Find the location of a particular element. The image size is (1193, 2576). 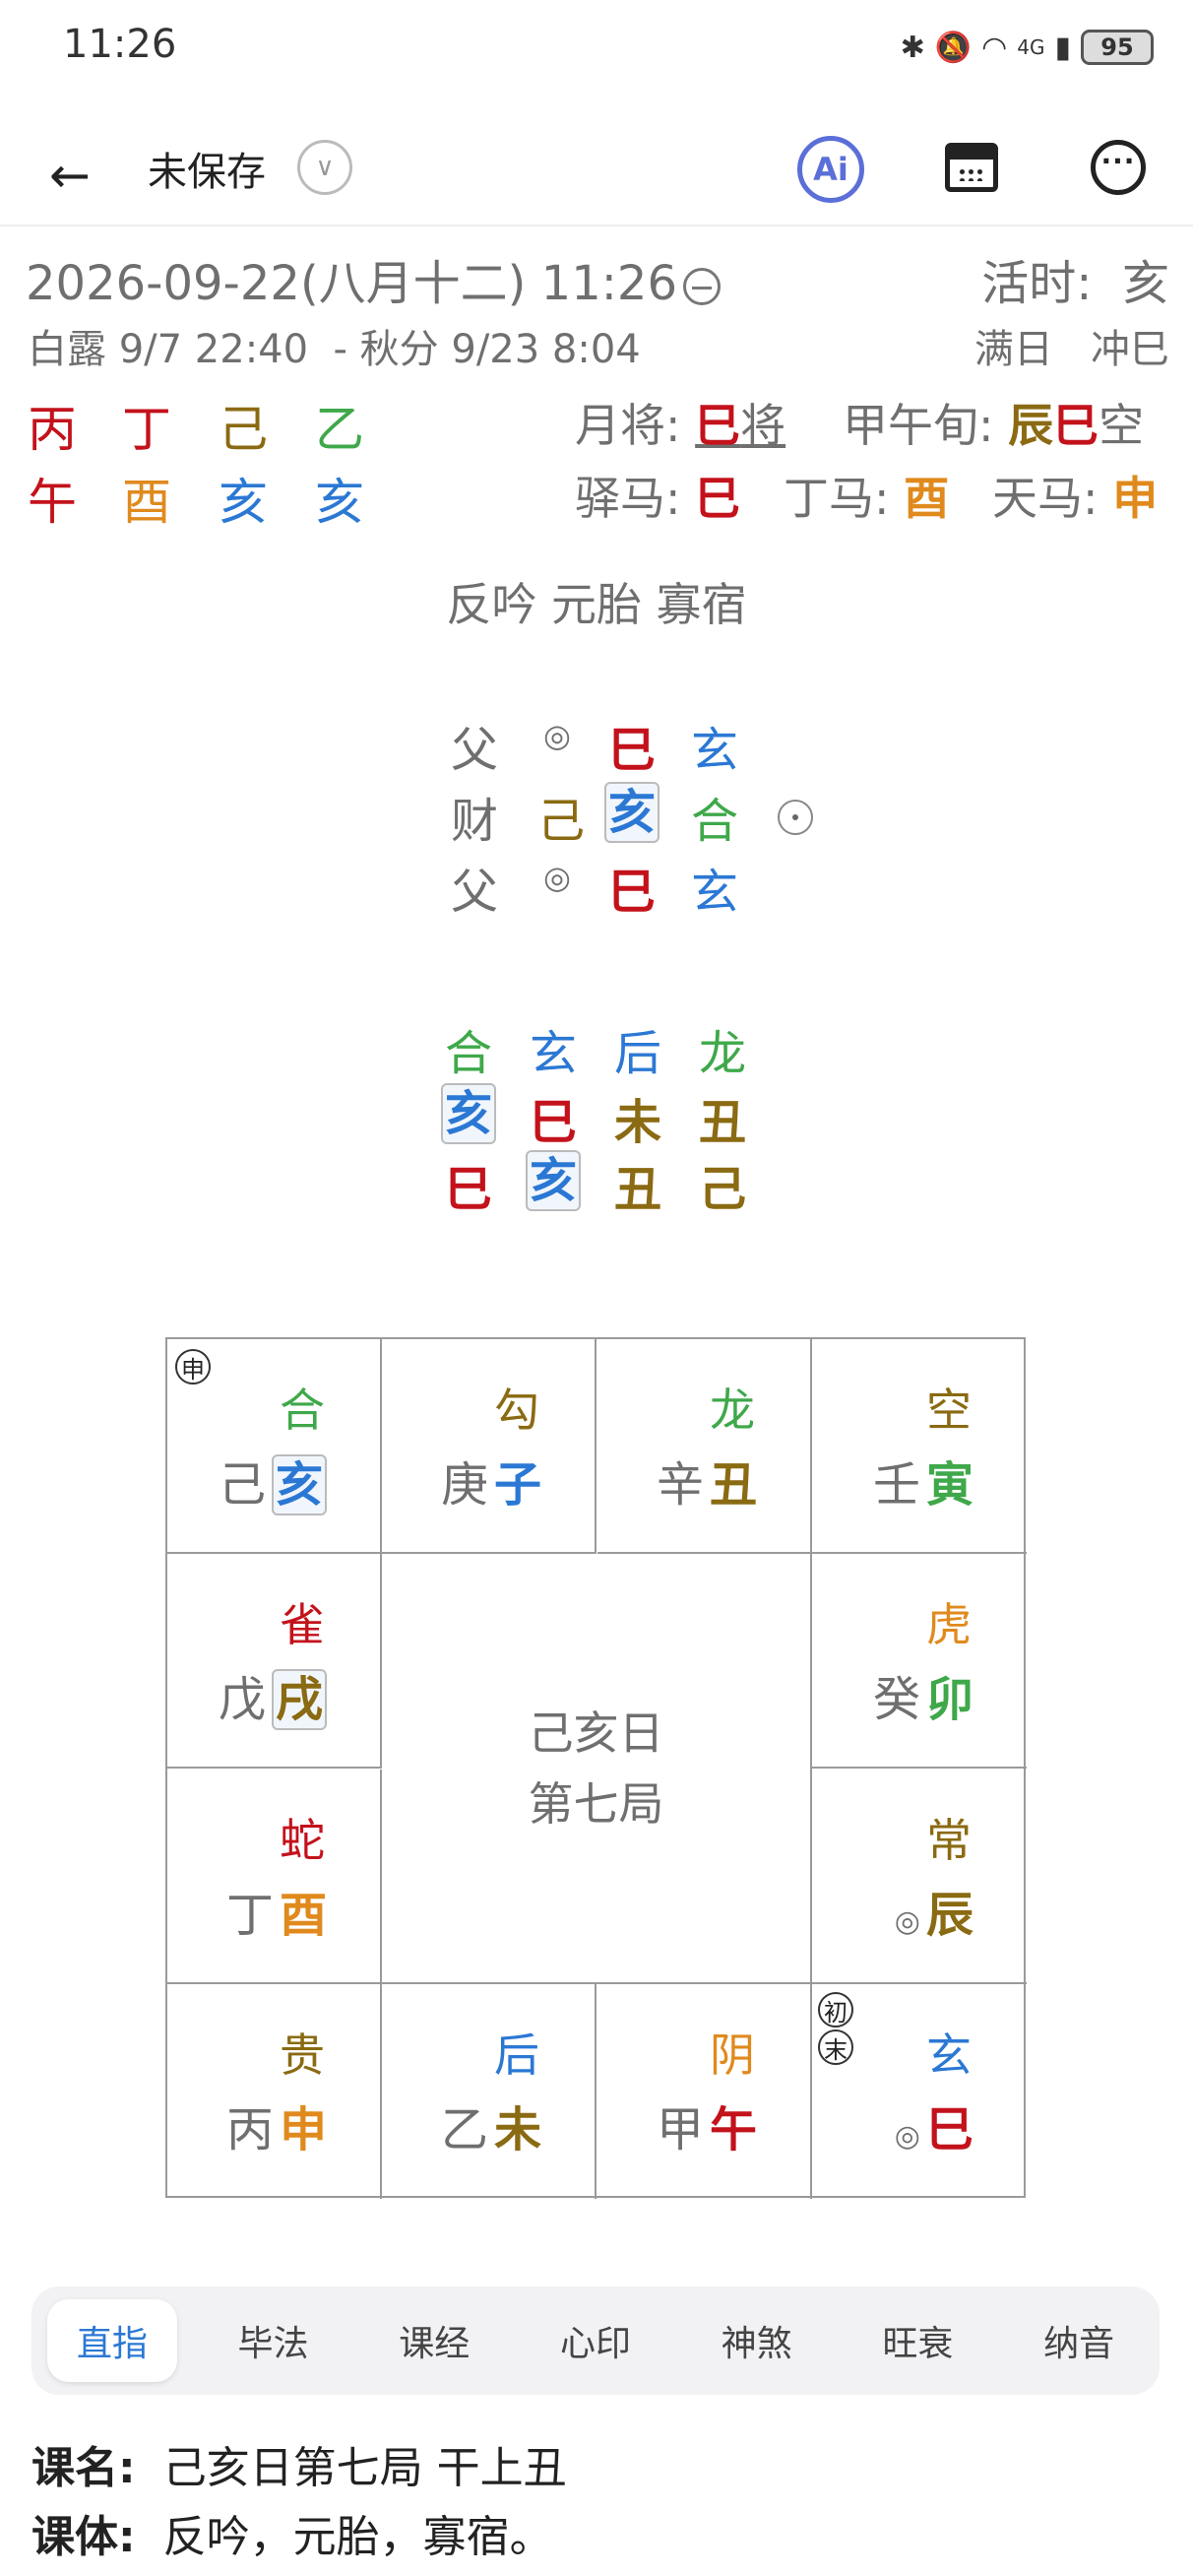

plate-pair: 甲午 is located at coordinates (707, 2125).